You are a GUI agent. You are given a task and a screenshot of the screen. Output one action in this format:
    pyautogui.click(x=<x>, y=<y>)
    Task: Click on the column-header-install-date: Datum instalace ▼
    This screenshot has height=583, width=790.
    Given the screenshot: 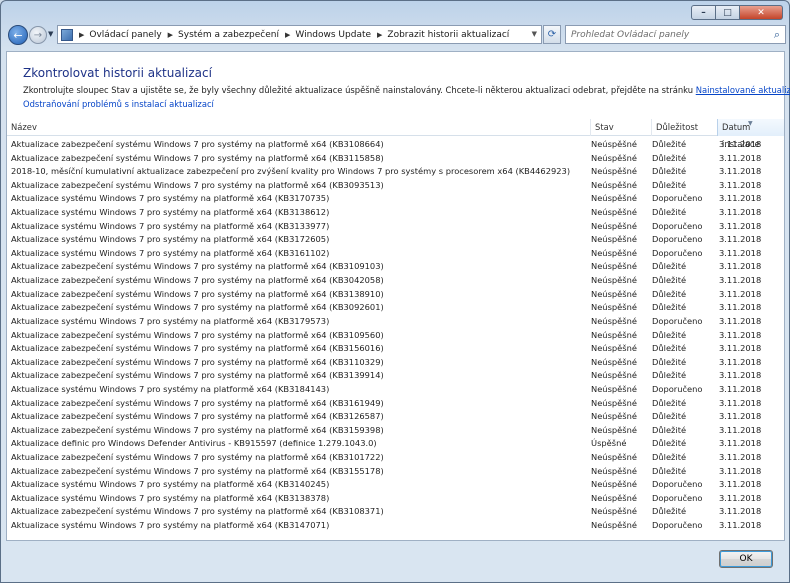 What is the action you would take?
    pyautogui.click(x=750, y=134)
    